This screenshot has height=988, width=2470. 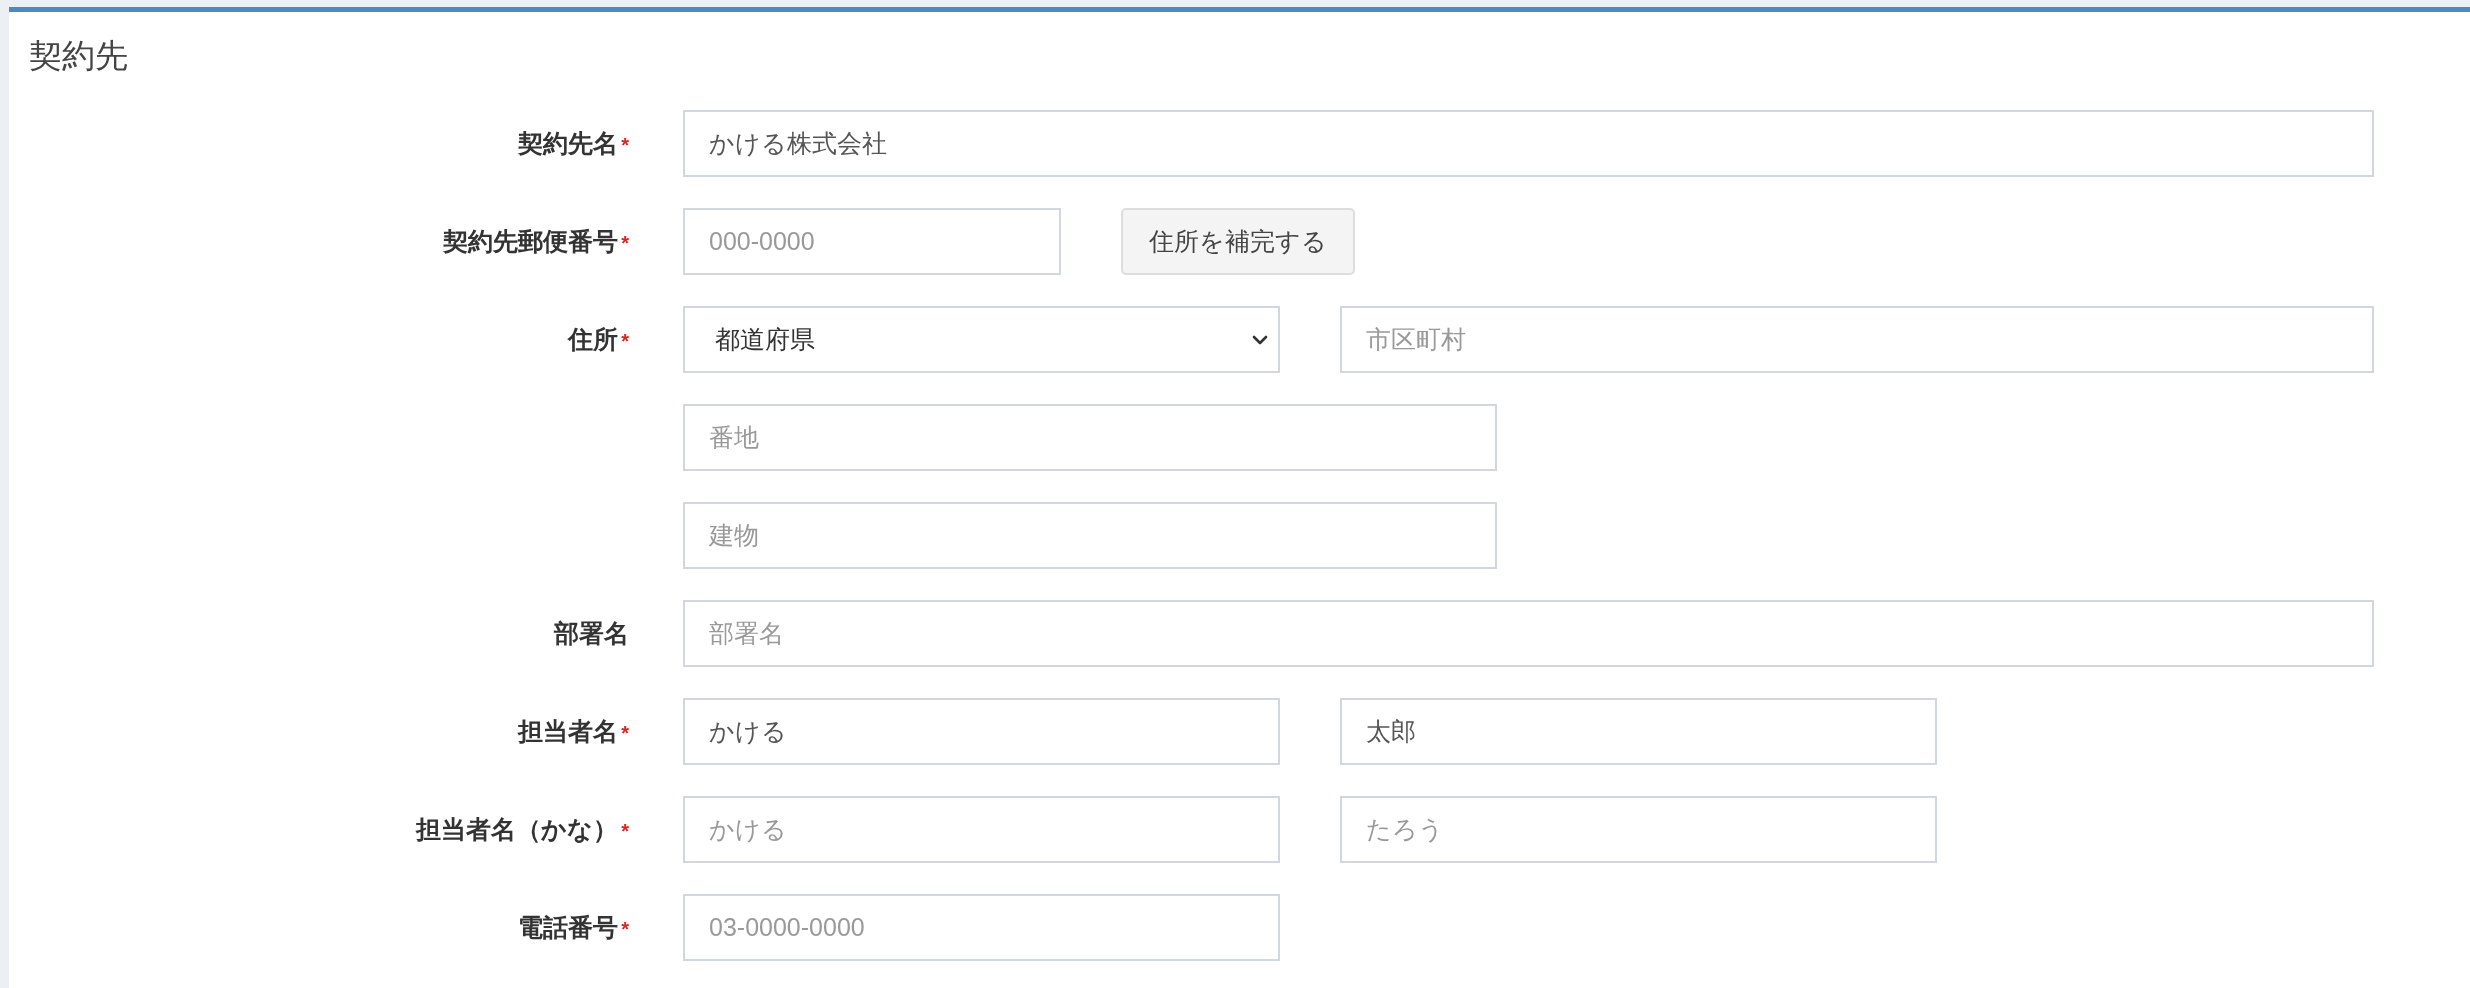 I want to click on select-field: 都道府県, so click(x=981, y=339).